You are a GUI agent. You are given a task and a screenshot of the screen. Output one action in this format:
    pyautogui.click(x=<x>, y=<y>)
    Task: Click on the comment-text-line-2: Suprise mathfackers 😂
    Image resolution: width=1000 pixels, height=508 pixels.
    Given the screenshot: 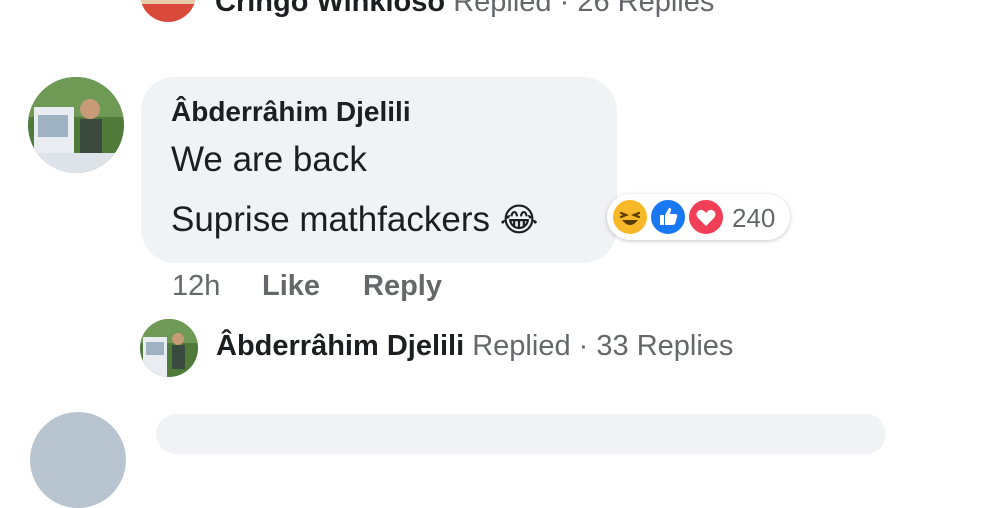 What is the action you would take?
    pyautogui.click(x=354, y=220)
    